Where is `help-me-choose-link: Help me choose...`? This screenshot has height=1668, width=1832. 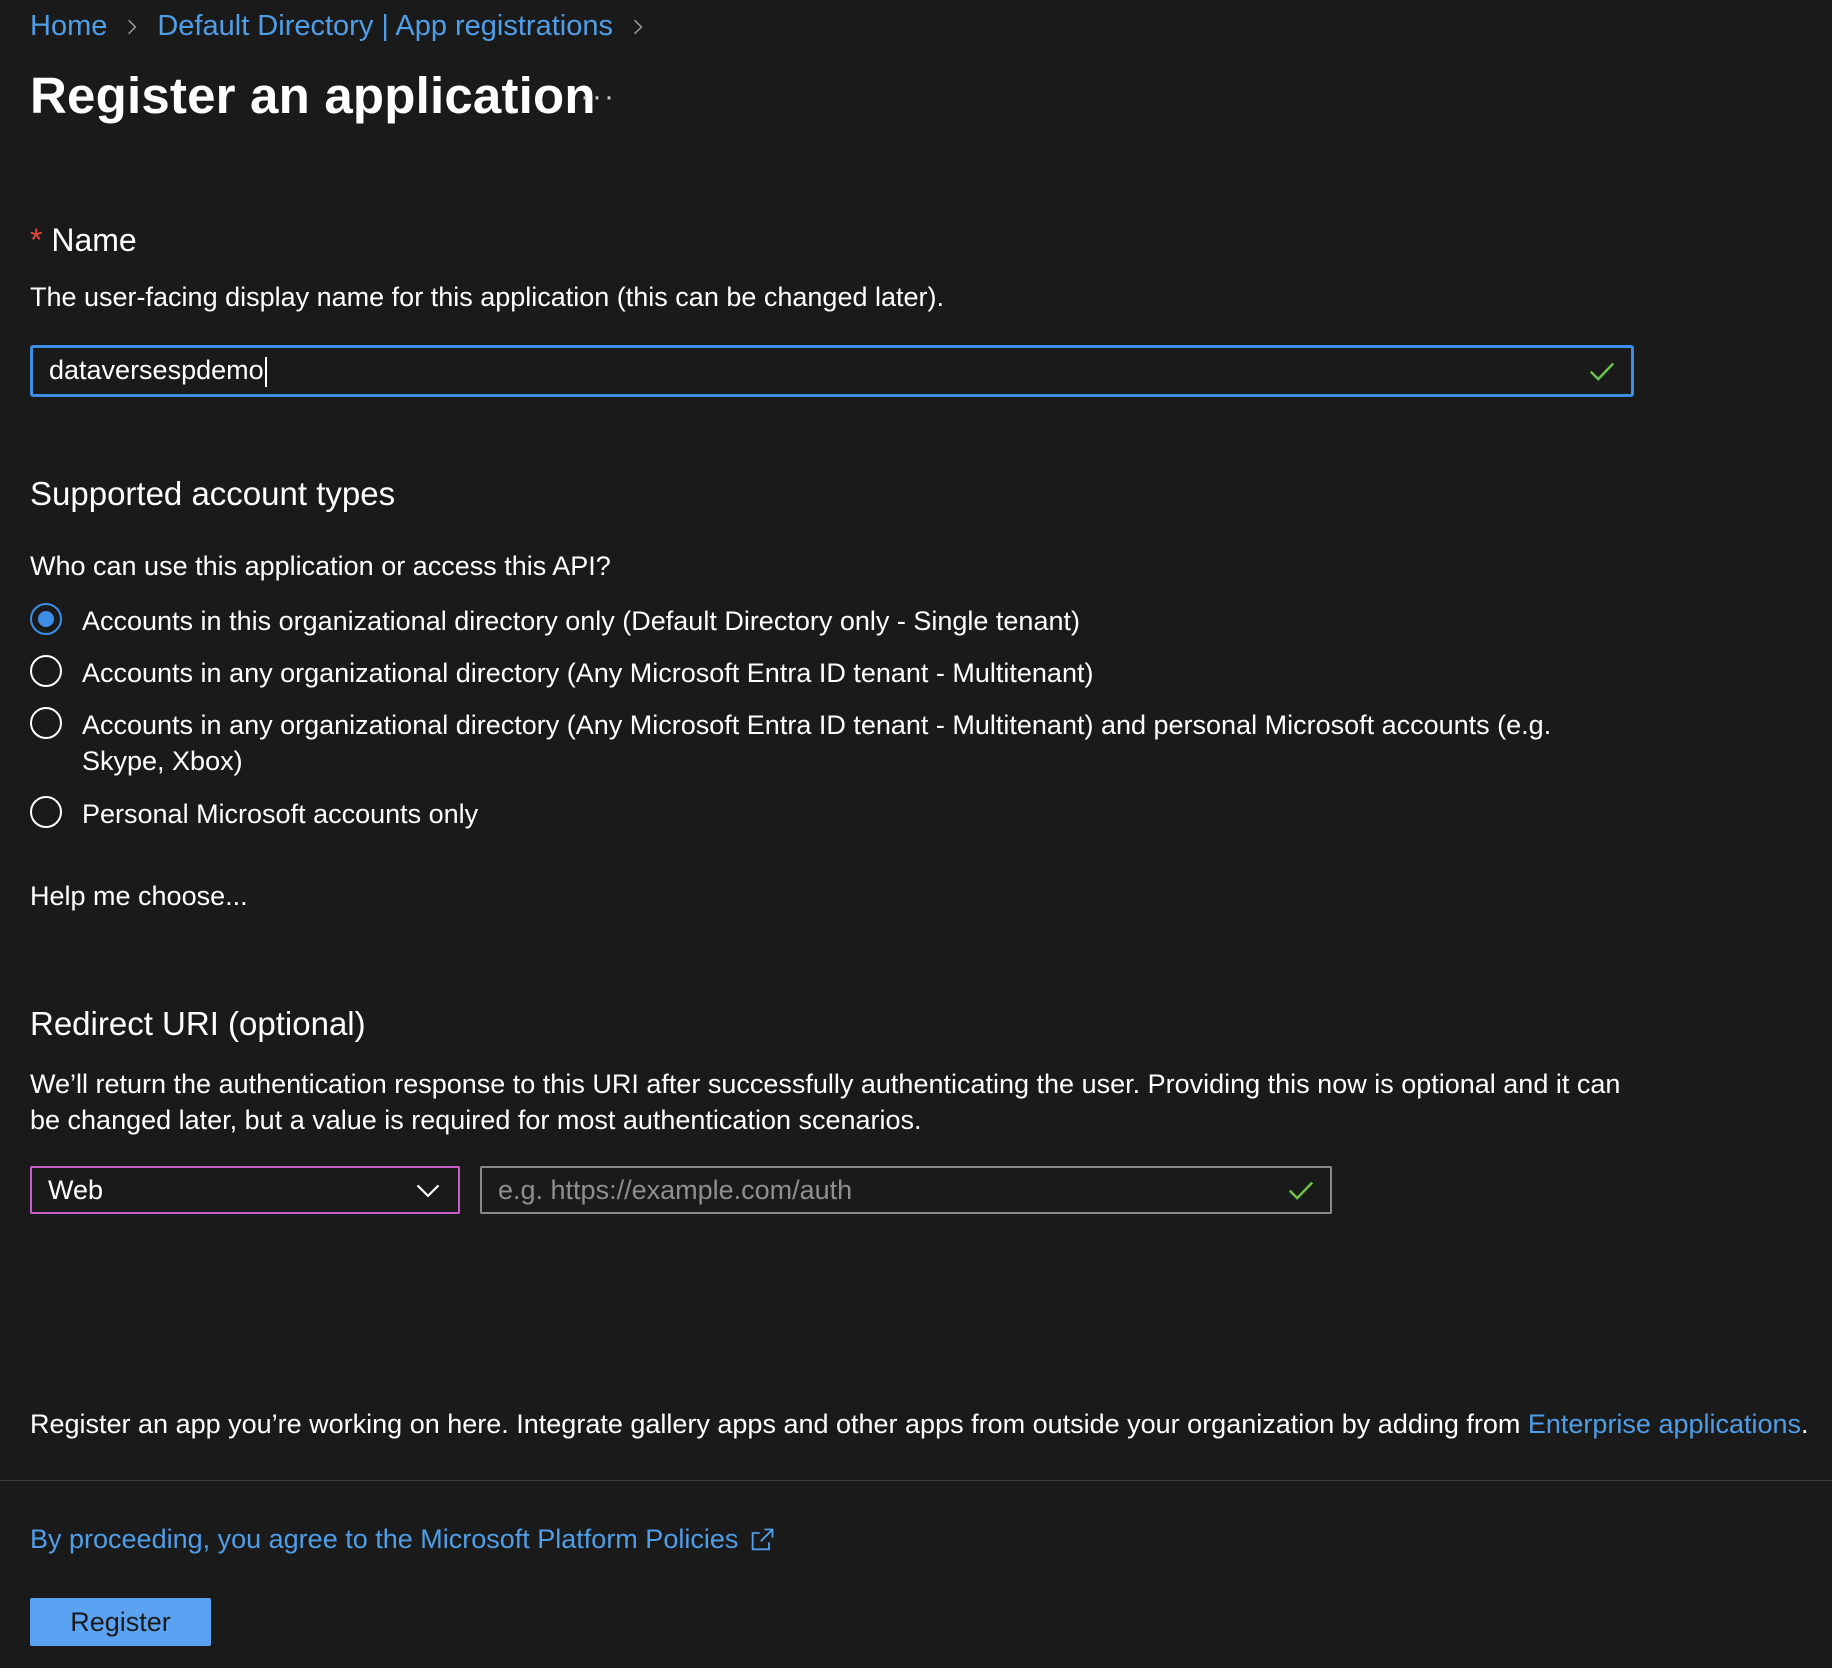
help-me-choose-link: Help me choose... is located at coordinates (139, 896).